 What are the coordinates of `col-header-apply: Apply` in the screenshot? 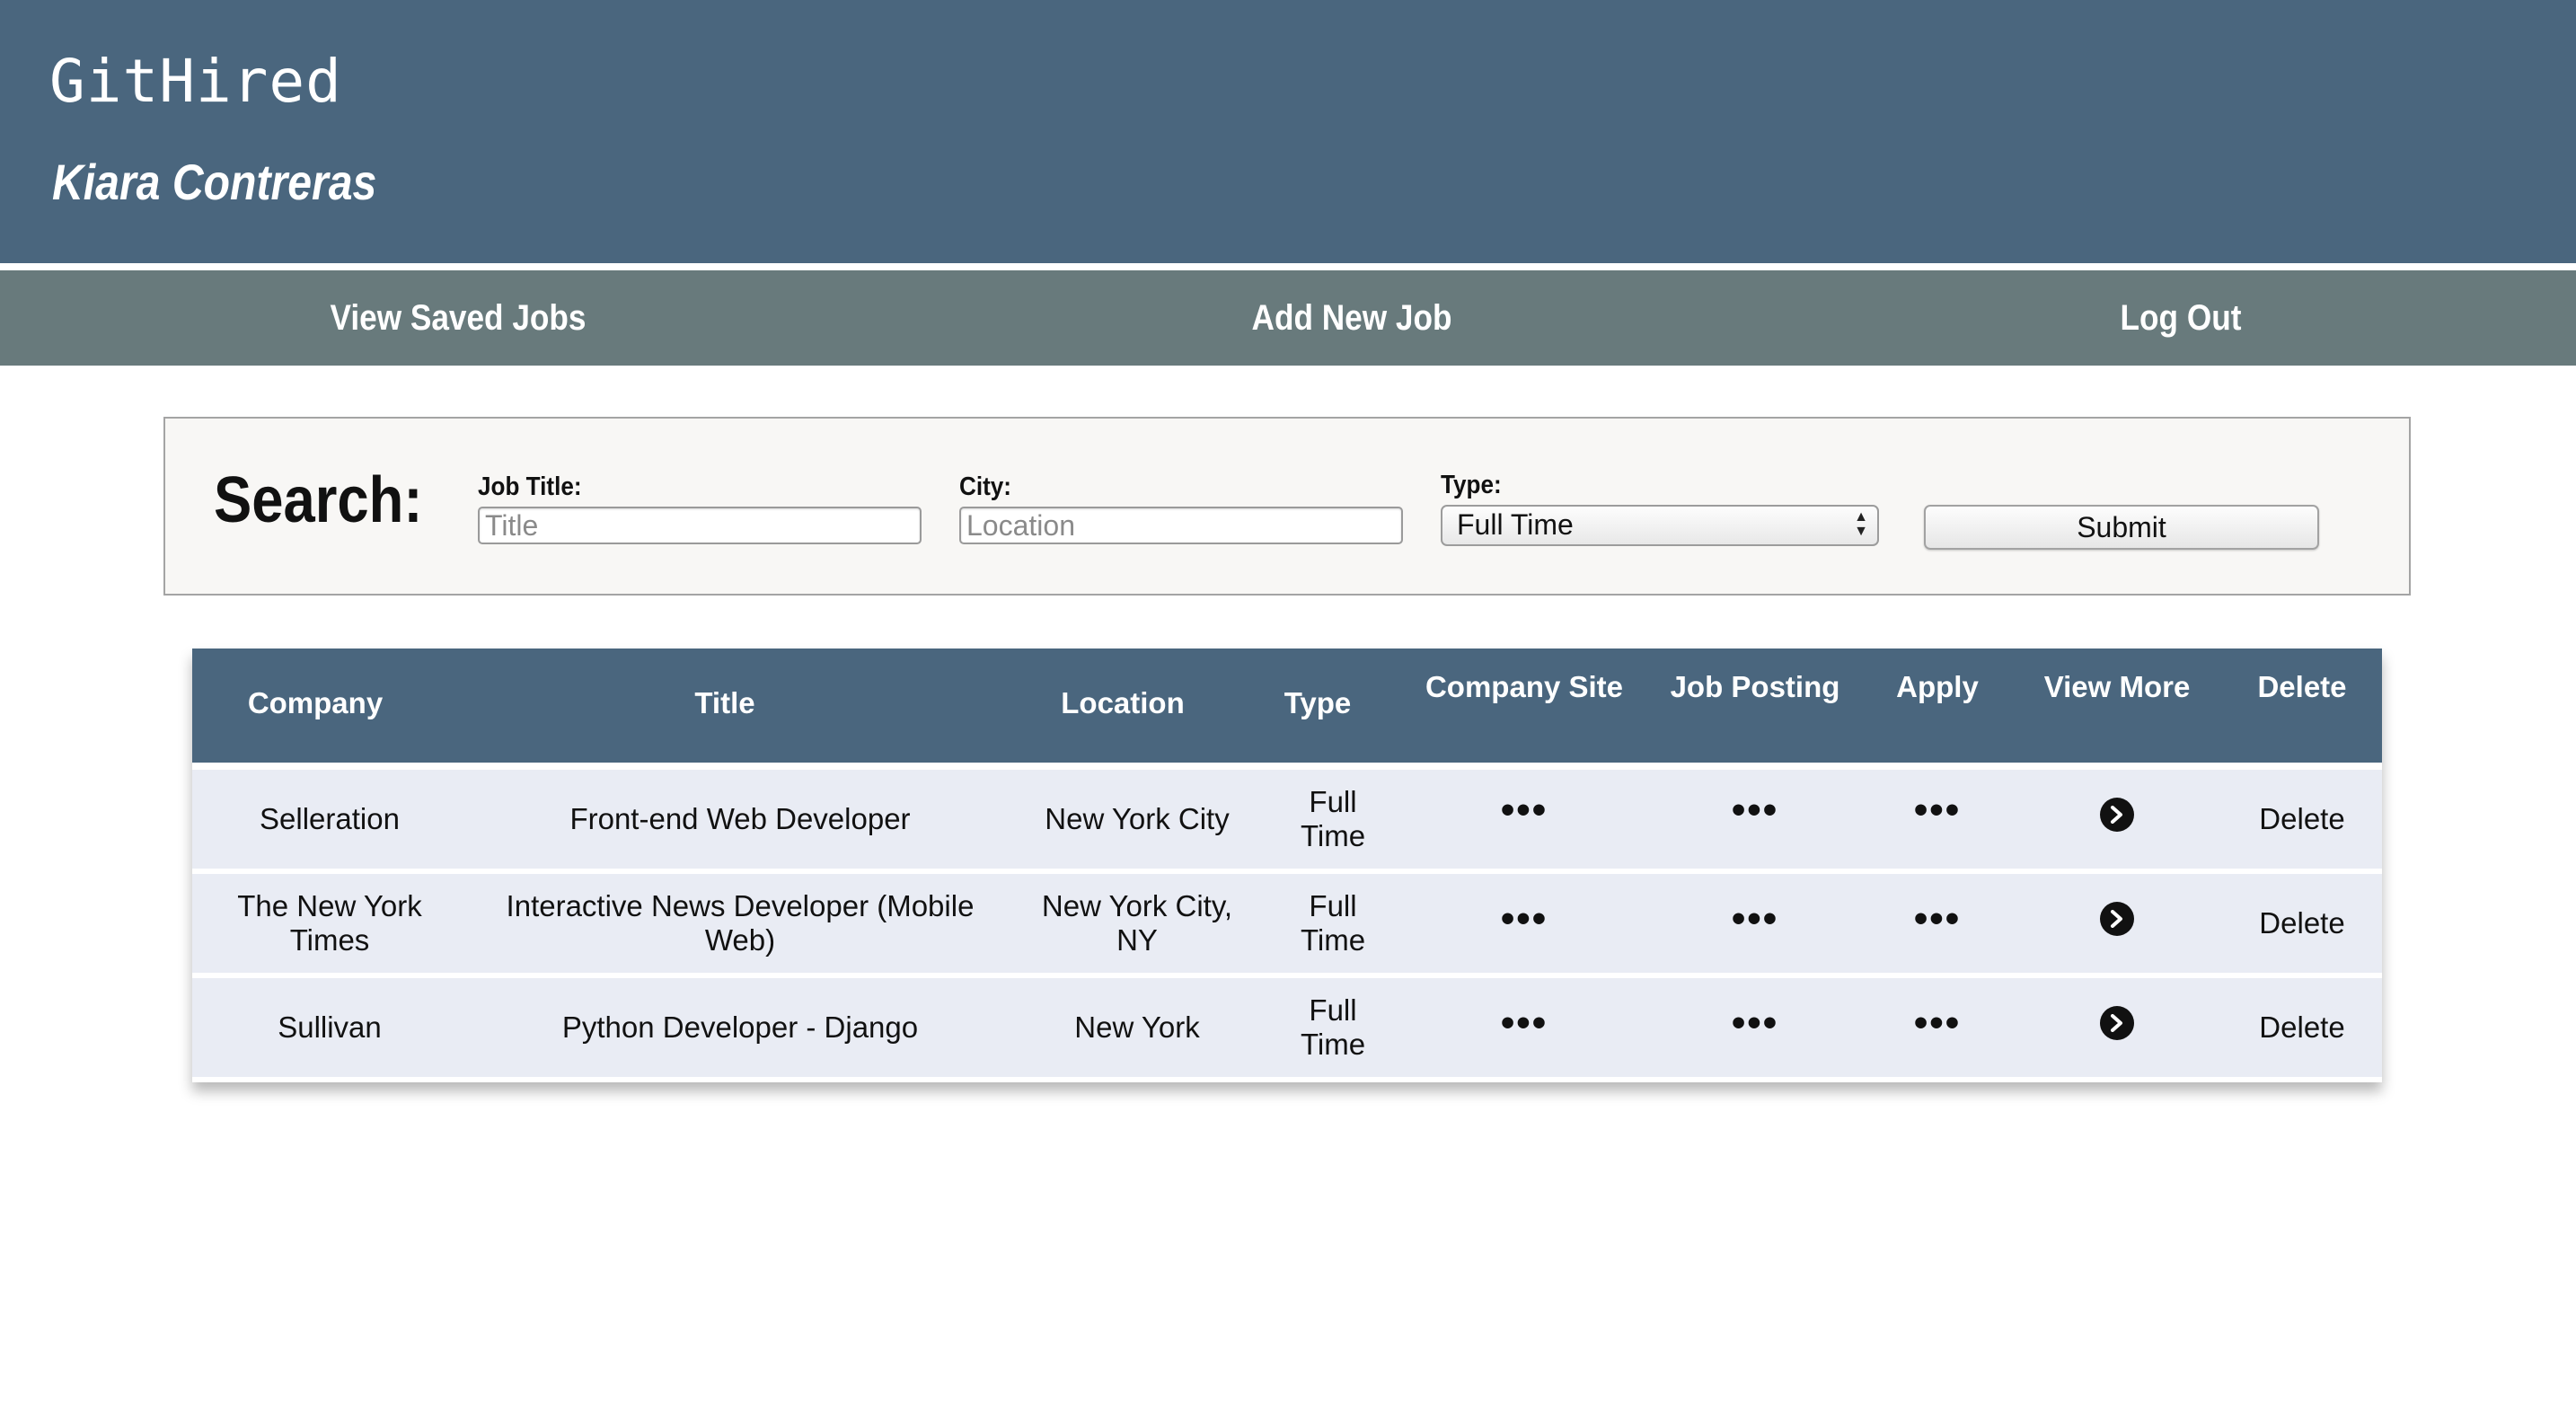 It's located at (1937, 687).